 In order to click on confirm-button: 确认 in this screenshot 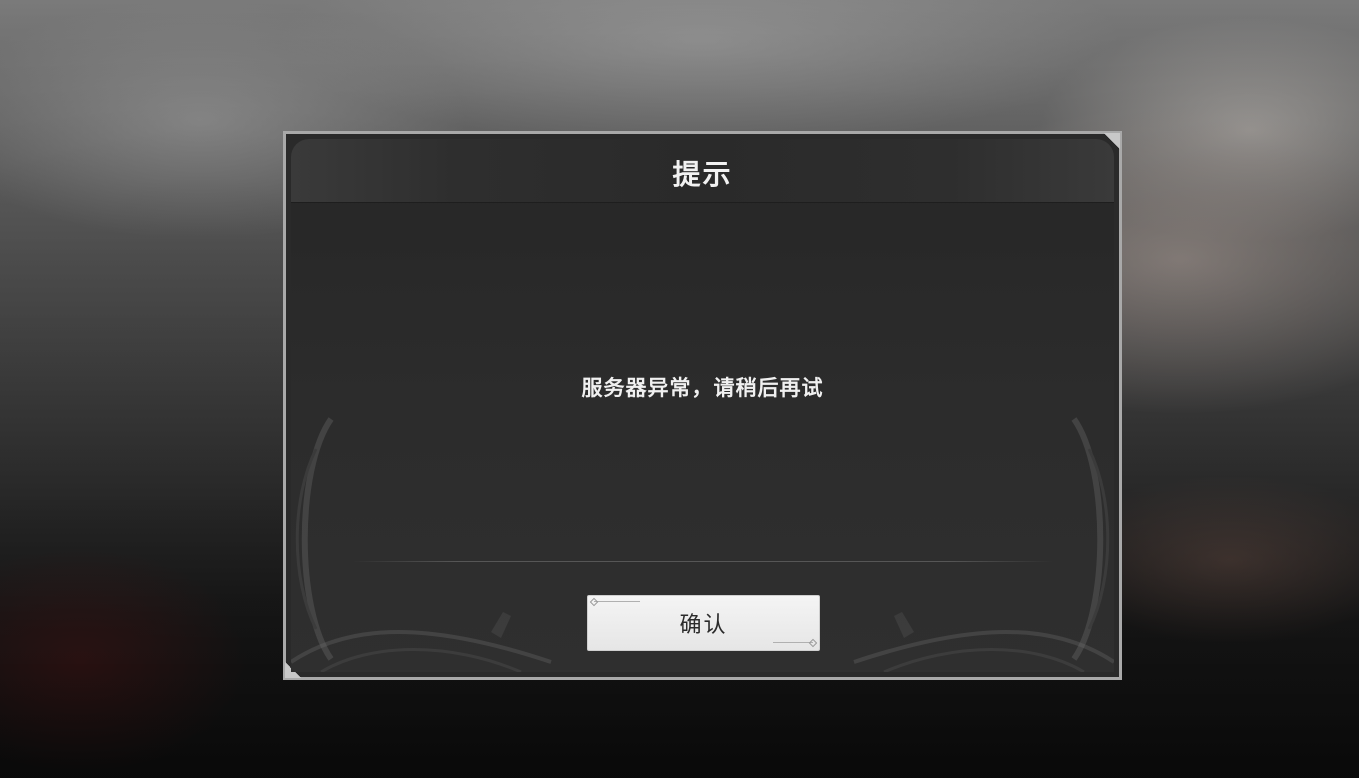, I will do `click(703, 623)`.